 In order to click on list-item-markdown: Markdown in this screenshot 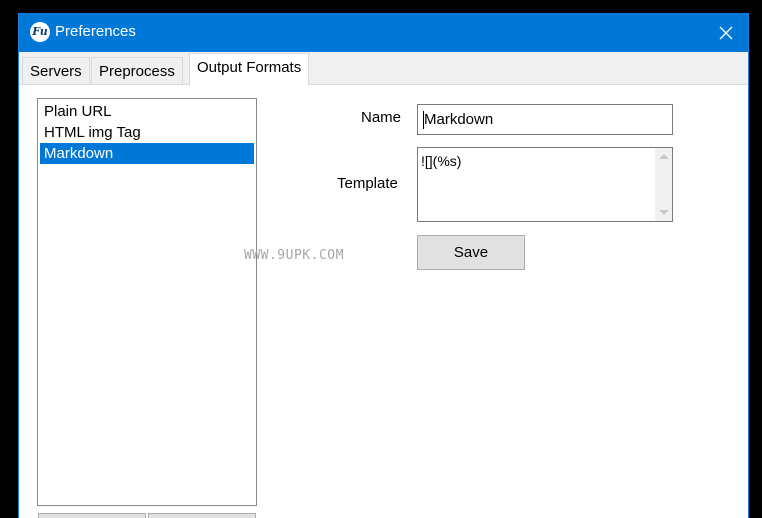, I will do `click(147, 153)`.